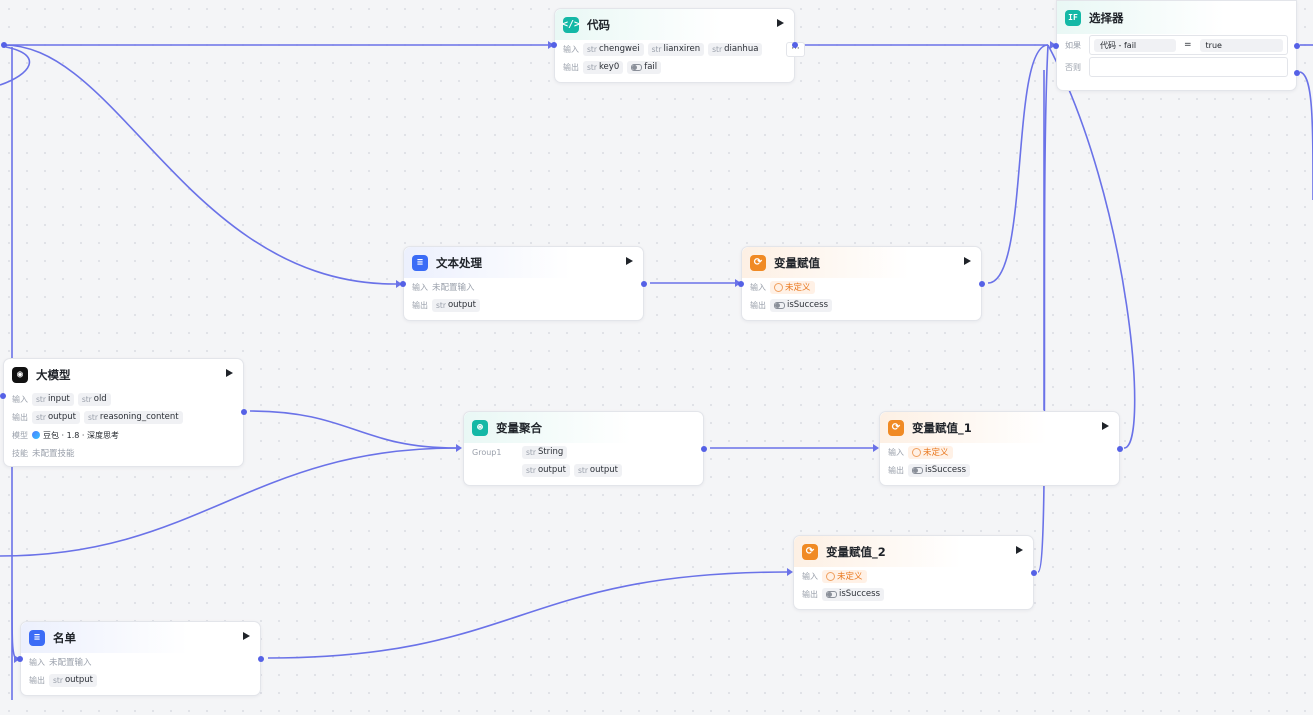 Image resolution: width=1313 pixels, height=715 pixels. What do you see at coordinates (603, 67) in the screenshot?
I see `output-var: str key0` at bounding box center [603, 67].